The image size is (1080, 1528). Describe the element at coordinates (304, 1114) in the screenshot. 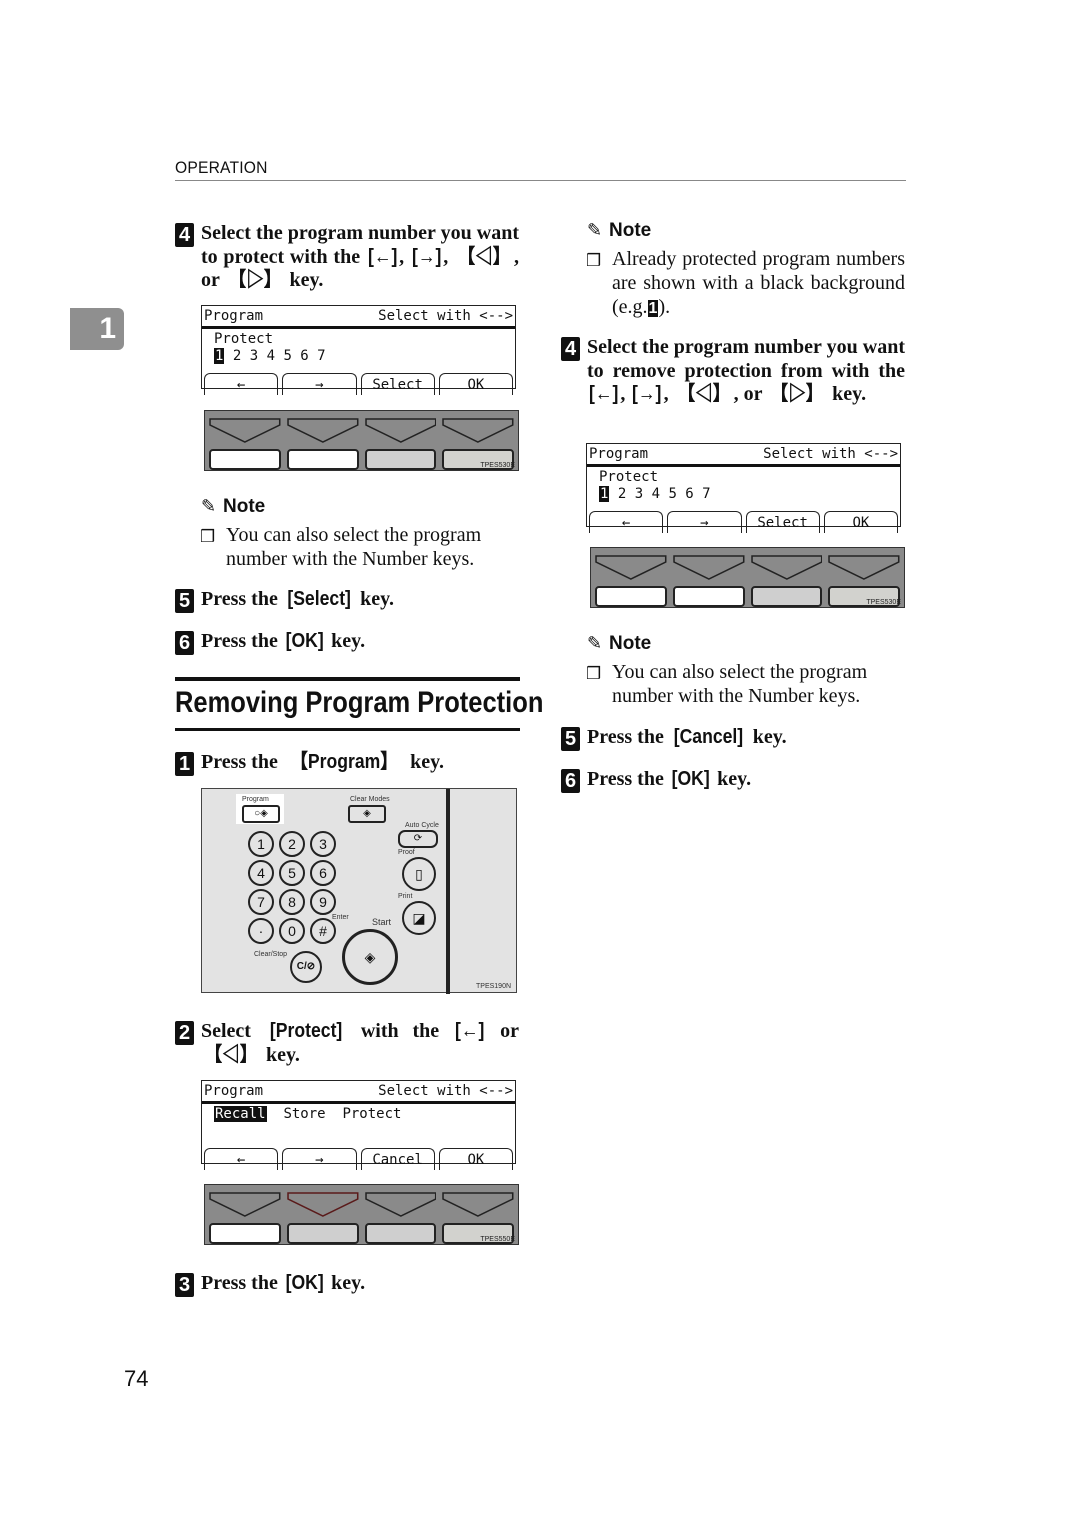

I see `menu-option-store: Store` at that location.